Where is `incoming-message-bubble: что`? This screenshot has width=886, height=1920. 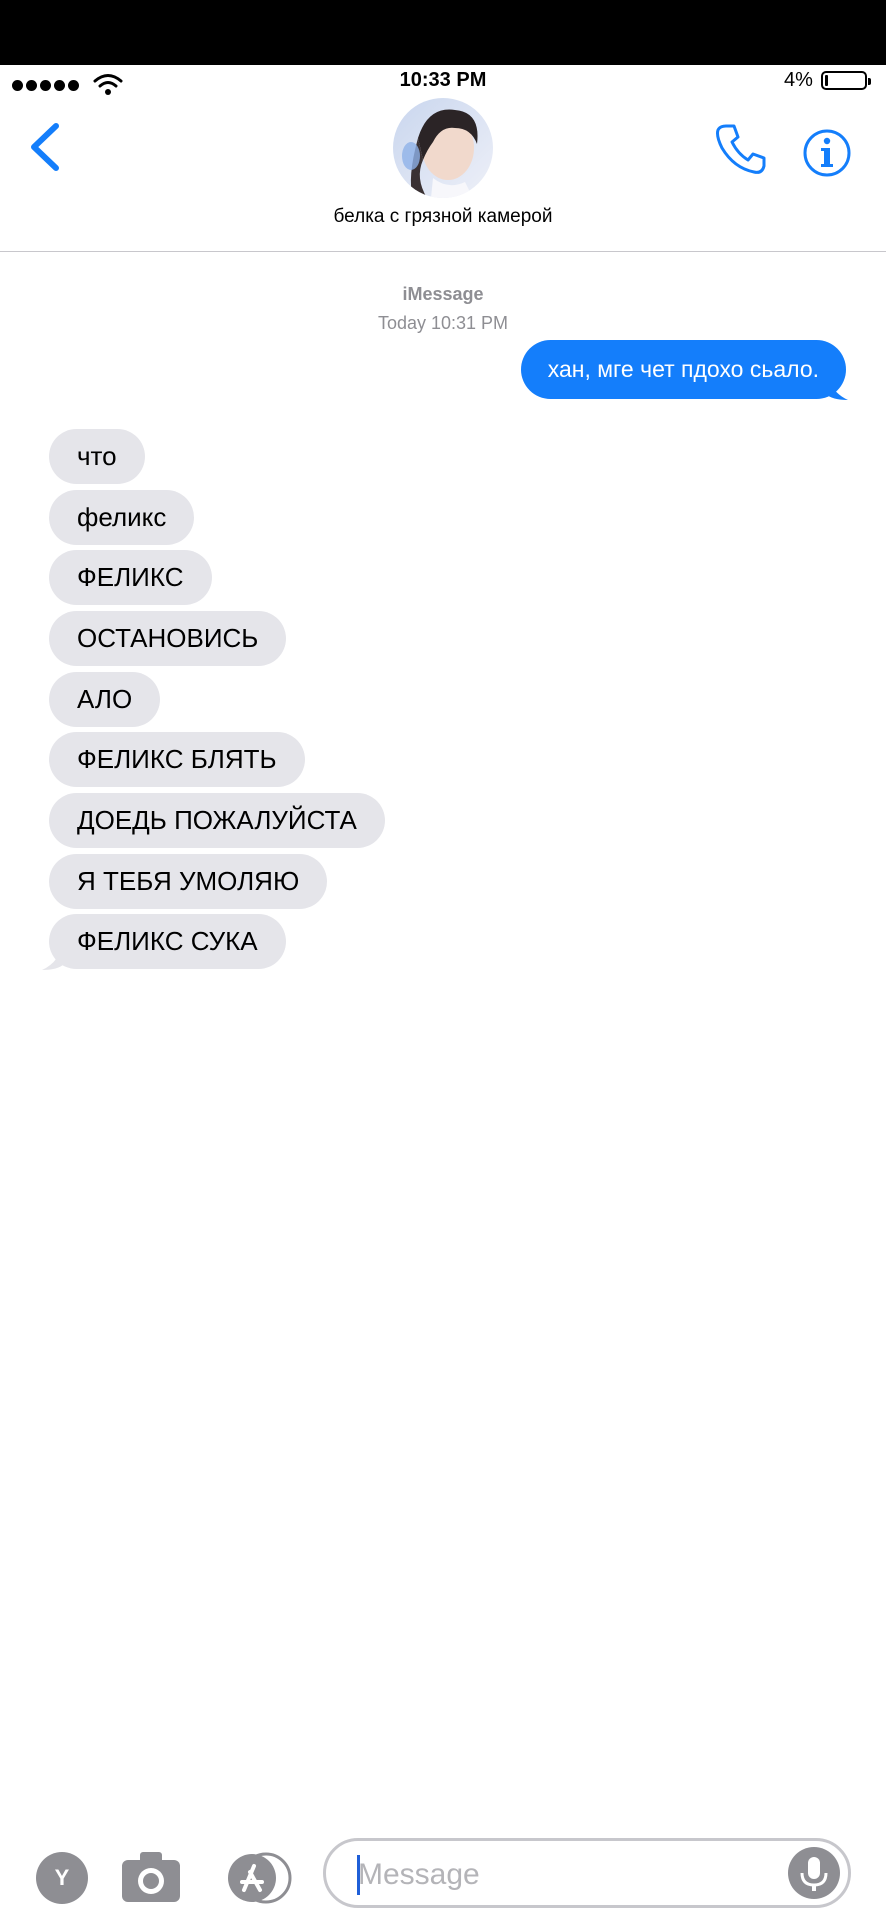 incoming-message-bubble: что is located at coordinates (97, 456).